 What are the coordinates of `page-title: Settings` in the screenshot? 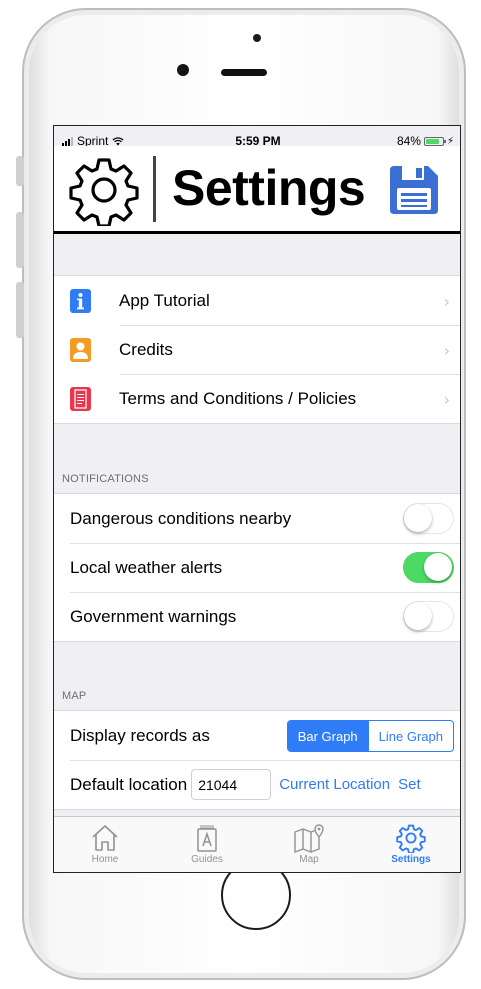 It's located at (269, 188).